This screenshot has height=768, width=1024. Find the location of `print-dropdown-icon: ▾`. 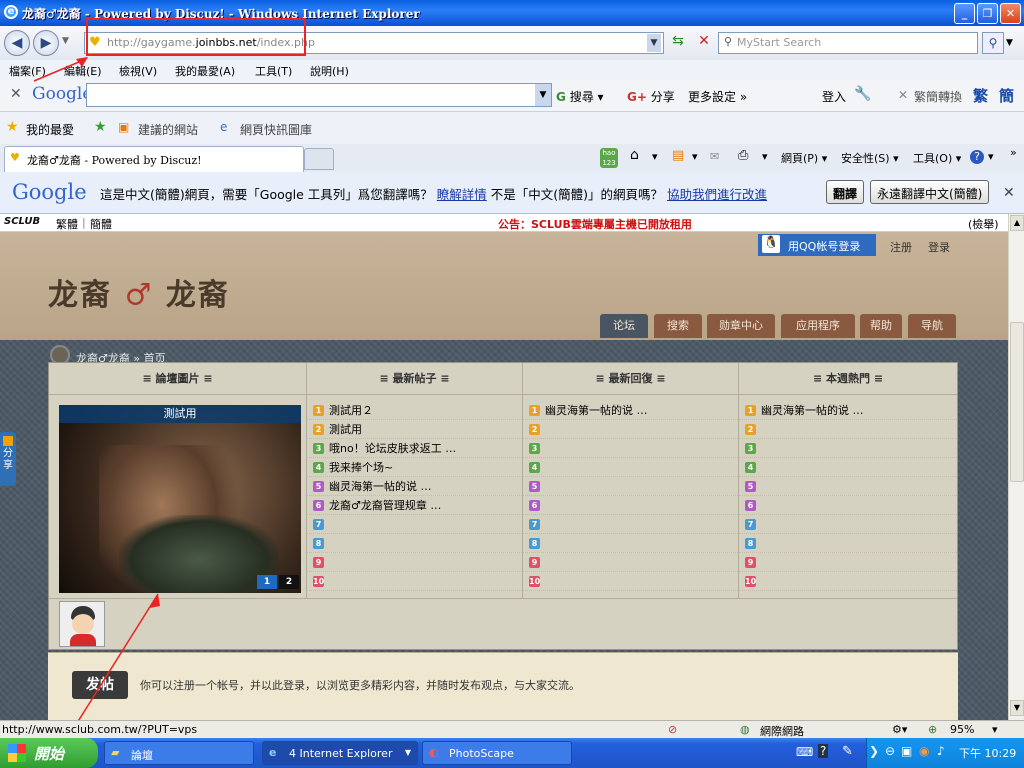

print-dropdown-icon: ▾ is located at coordinates (765, 156).